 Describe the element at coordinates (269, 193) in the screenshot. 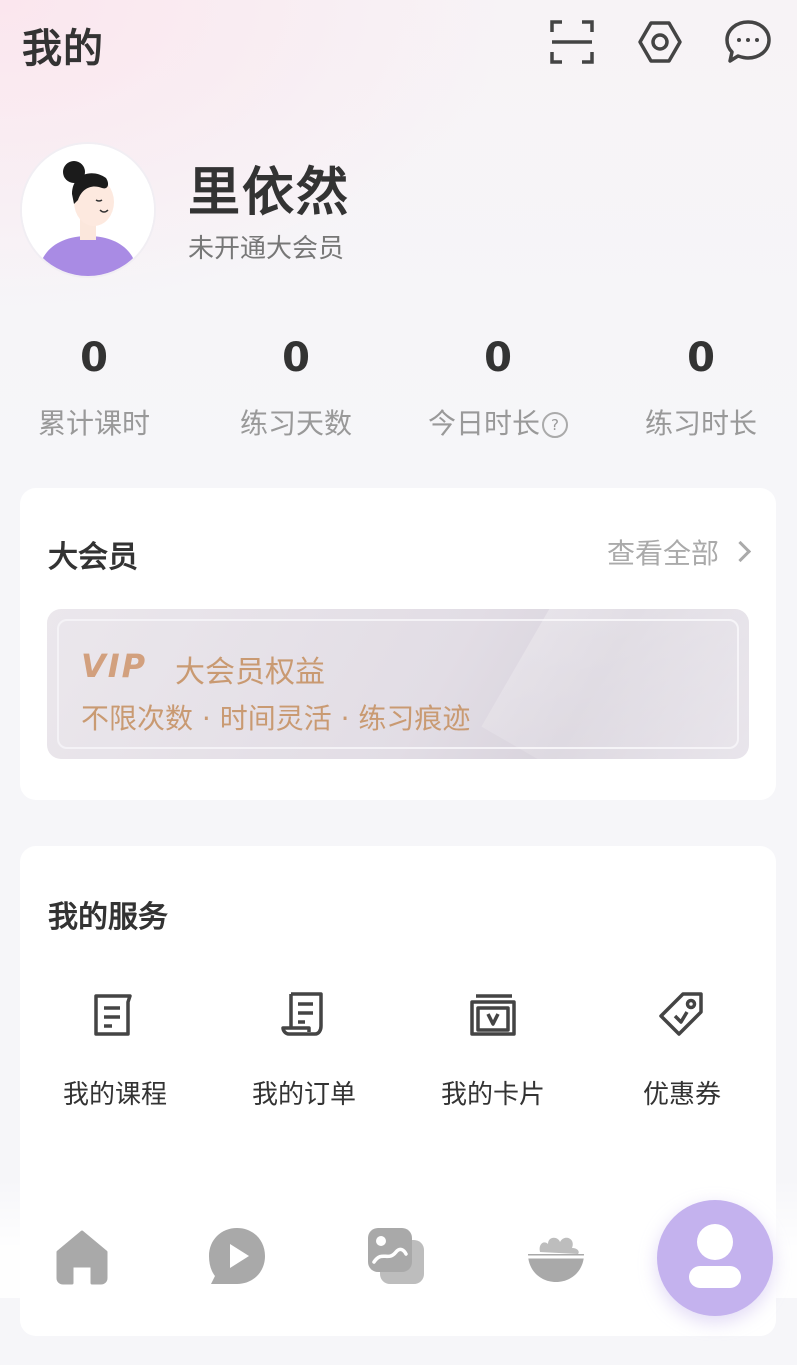

I see `user-name: 里依然` at that location.